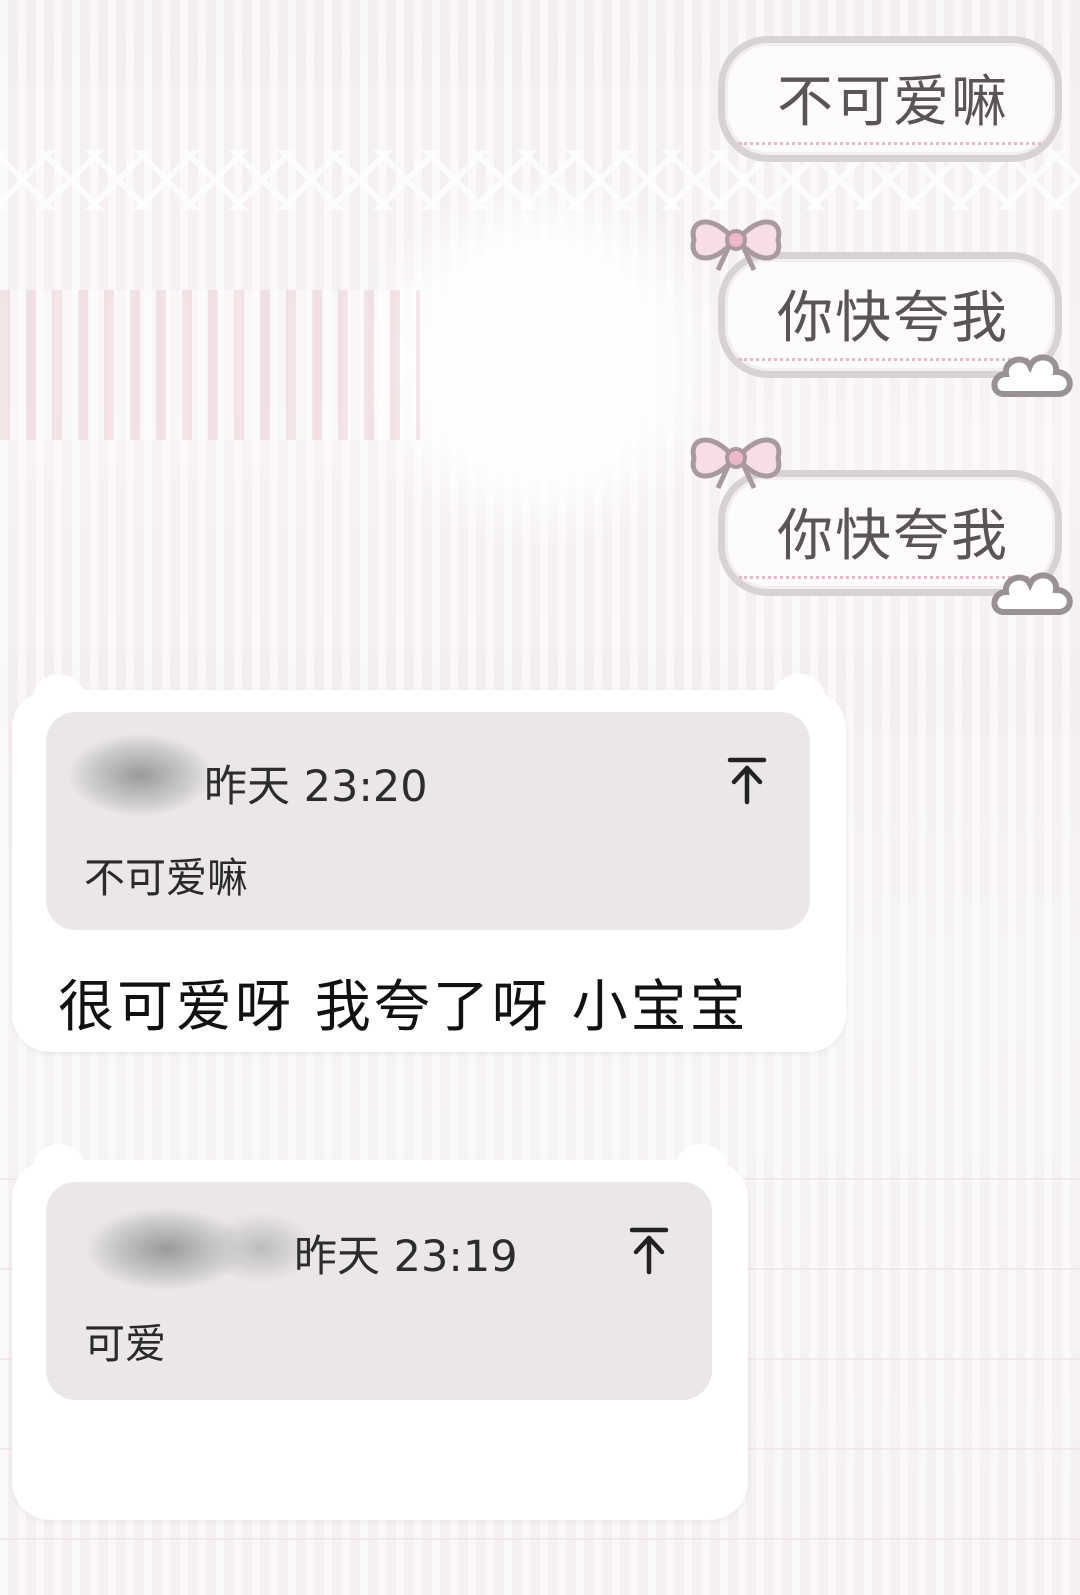 The image size is (1080, 1595). What do you see at coordinates (140, 775) in the screenshot?
I see `avatar` at bounding box center [140, 775].